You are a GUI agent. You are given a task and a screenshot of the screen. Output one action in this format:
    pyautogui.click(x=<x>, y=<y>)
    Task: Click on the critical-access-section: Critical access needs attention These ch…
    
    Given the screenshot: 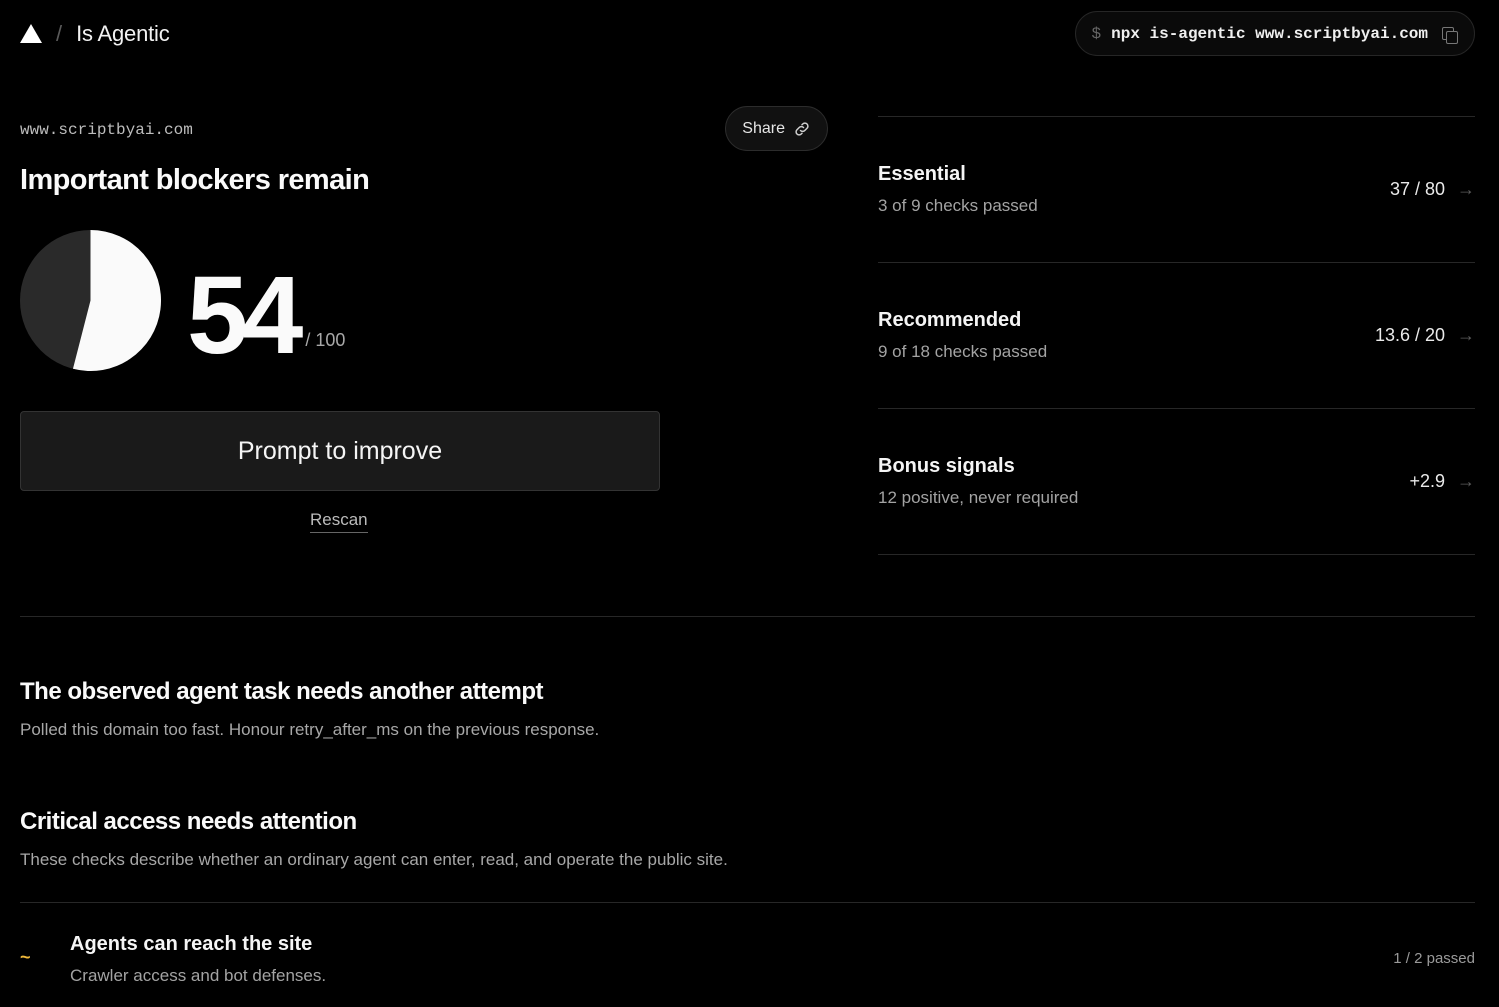 What is the action you would take?
    pyautogui.click(x=570, y=839)
    